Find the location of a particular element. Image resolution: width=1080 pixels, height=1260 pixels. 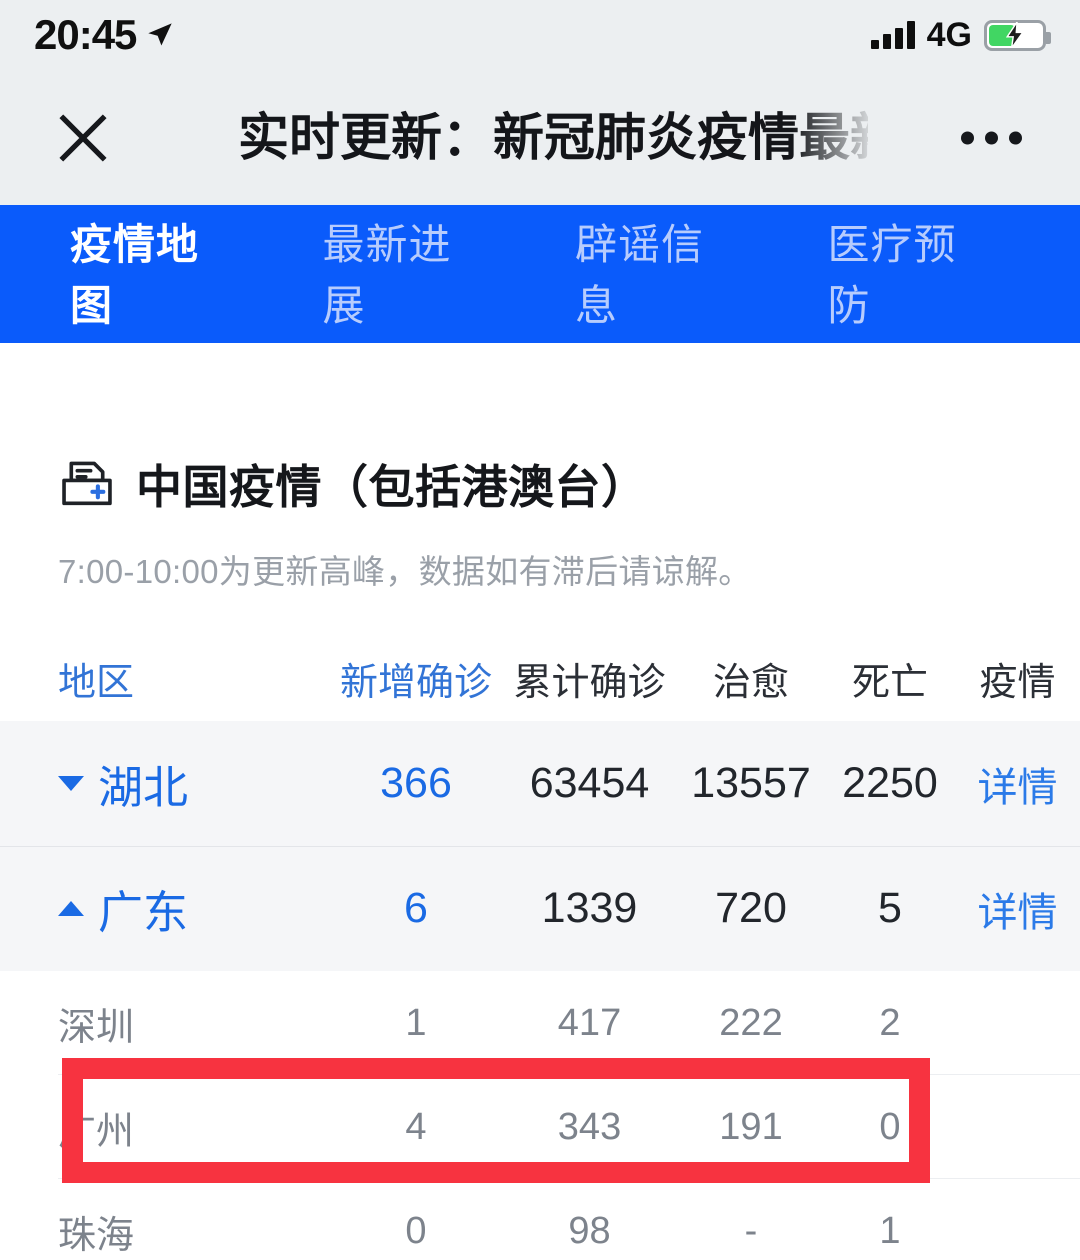

status-bar-left: 20:45 is located at coordinates (104, 35).